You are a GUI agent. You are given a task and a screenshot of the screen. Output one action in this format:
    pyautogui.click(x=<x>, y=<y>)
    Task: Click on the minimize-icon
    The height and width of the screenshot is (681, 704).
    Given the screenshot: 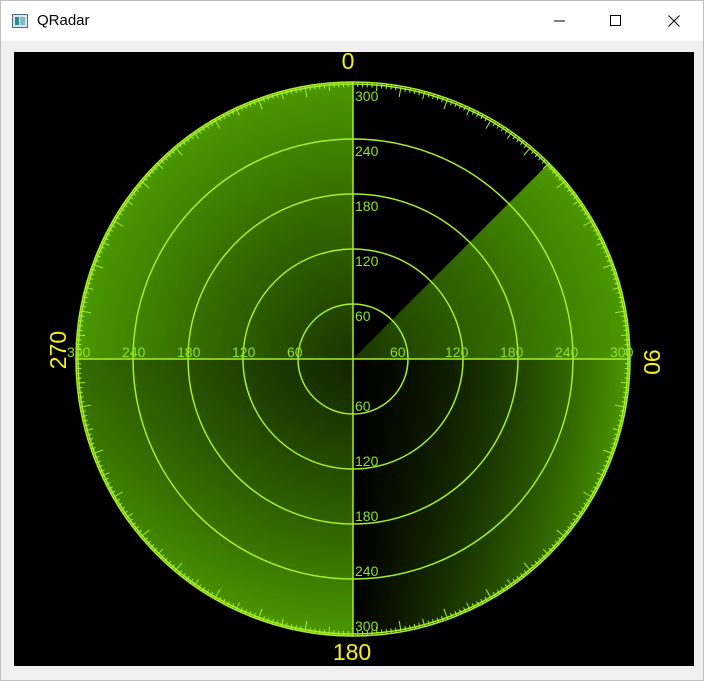 What is the action you would take?
    pyautogui.click(x=559, y=21)
    